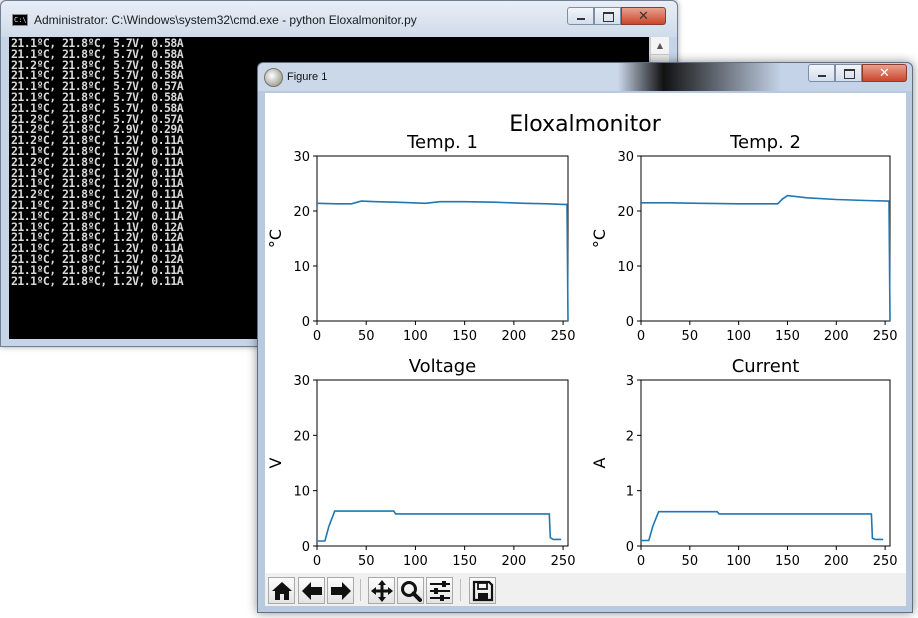  I want to click on subplot-title: Current, so click(766, 366).